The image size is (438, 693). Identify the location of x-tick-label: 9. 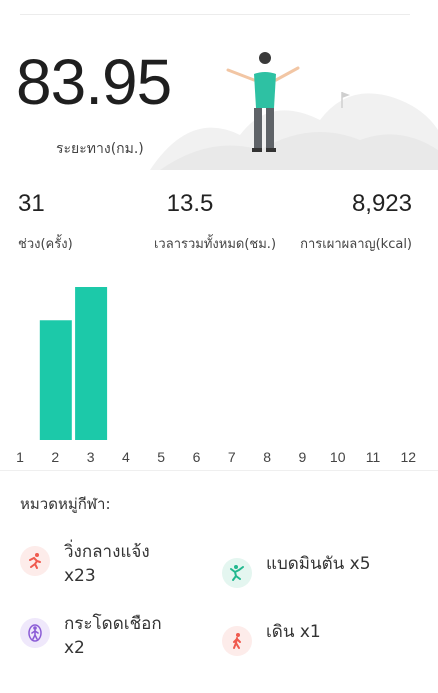
(303, 457).